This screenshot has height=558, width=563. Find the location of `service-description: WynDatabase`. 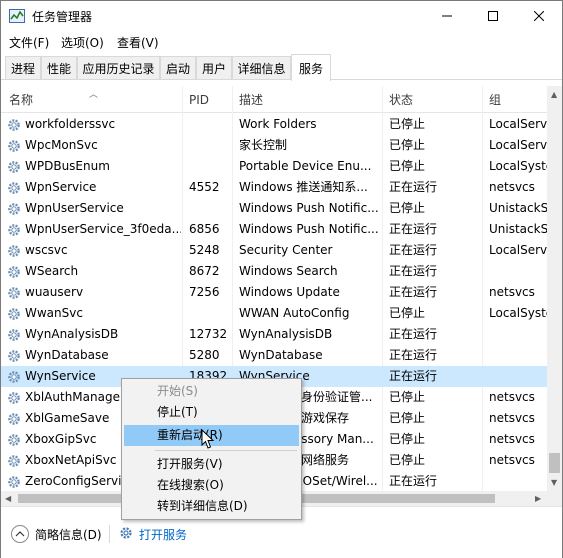

service-description: WynDatabase is located at coordinates (281, 355).